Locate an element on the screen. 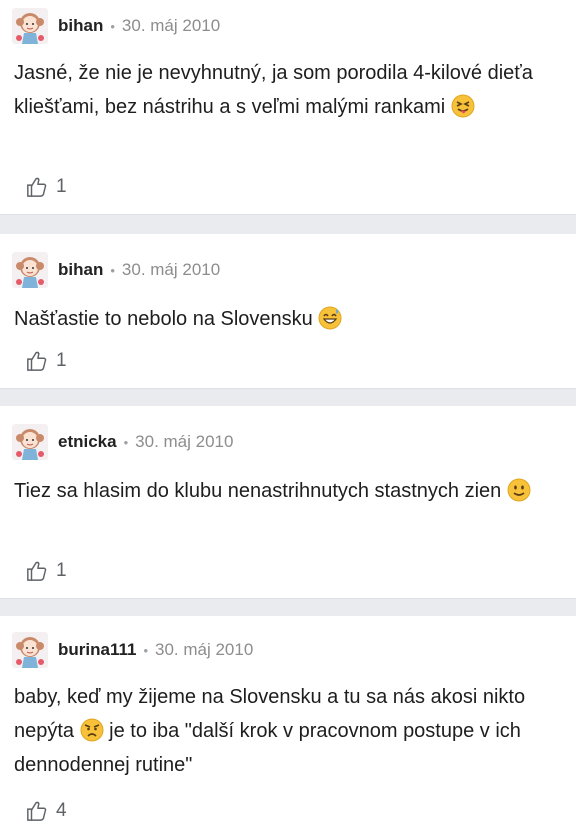  tongue-wink-emoji is located at coordinates (463, 106).